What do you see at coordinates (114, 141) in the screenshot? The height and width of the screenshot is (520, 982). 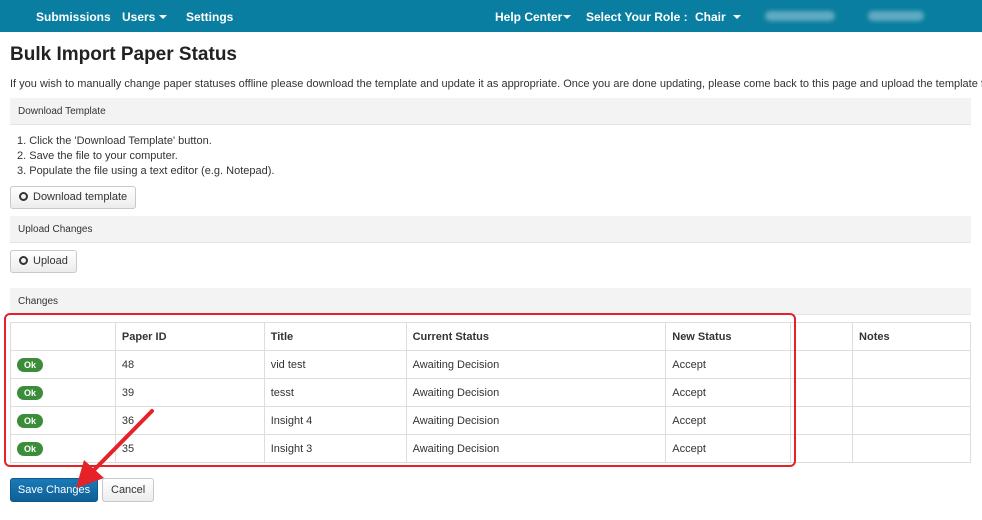 I see `step-1: 1. Click the 'Download Template' button.` at bounding box center [114, 141].